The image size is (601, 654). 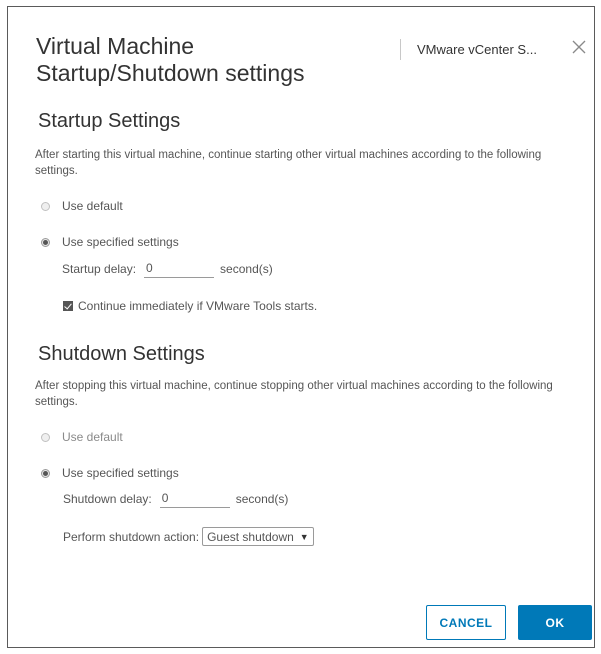 I want to click on shutdown-use-default-radio, so click(x=45, y=437).